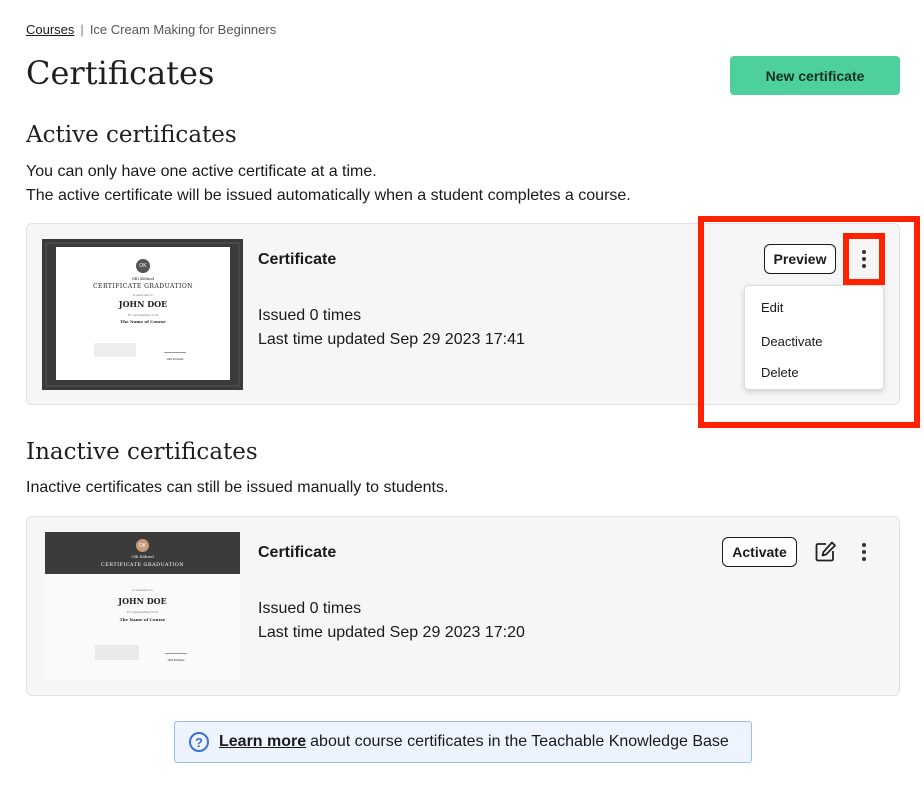 This screenshot has width=924, height=790. Describe the element at coordinates (143, 266) in the screenshot. I see `thumb-logo: OK` at that location.